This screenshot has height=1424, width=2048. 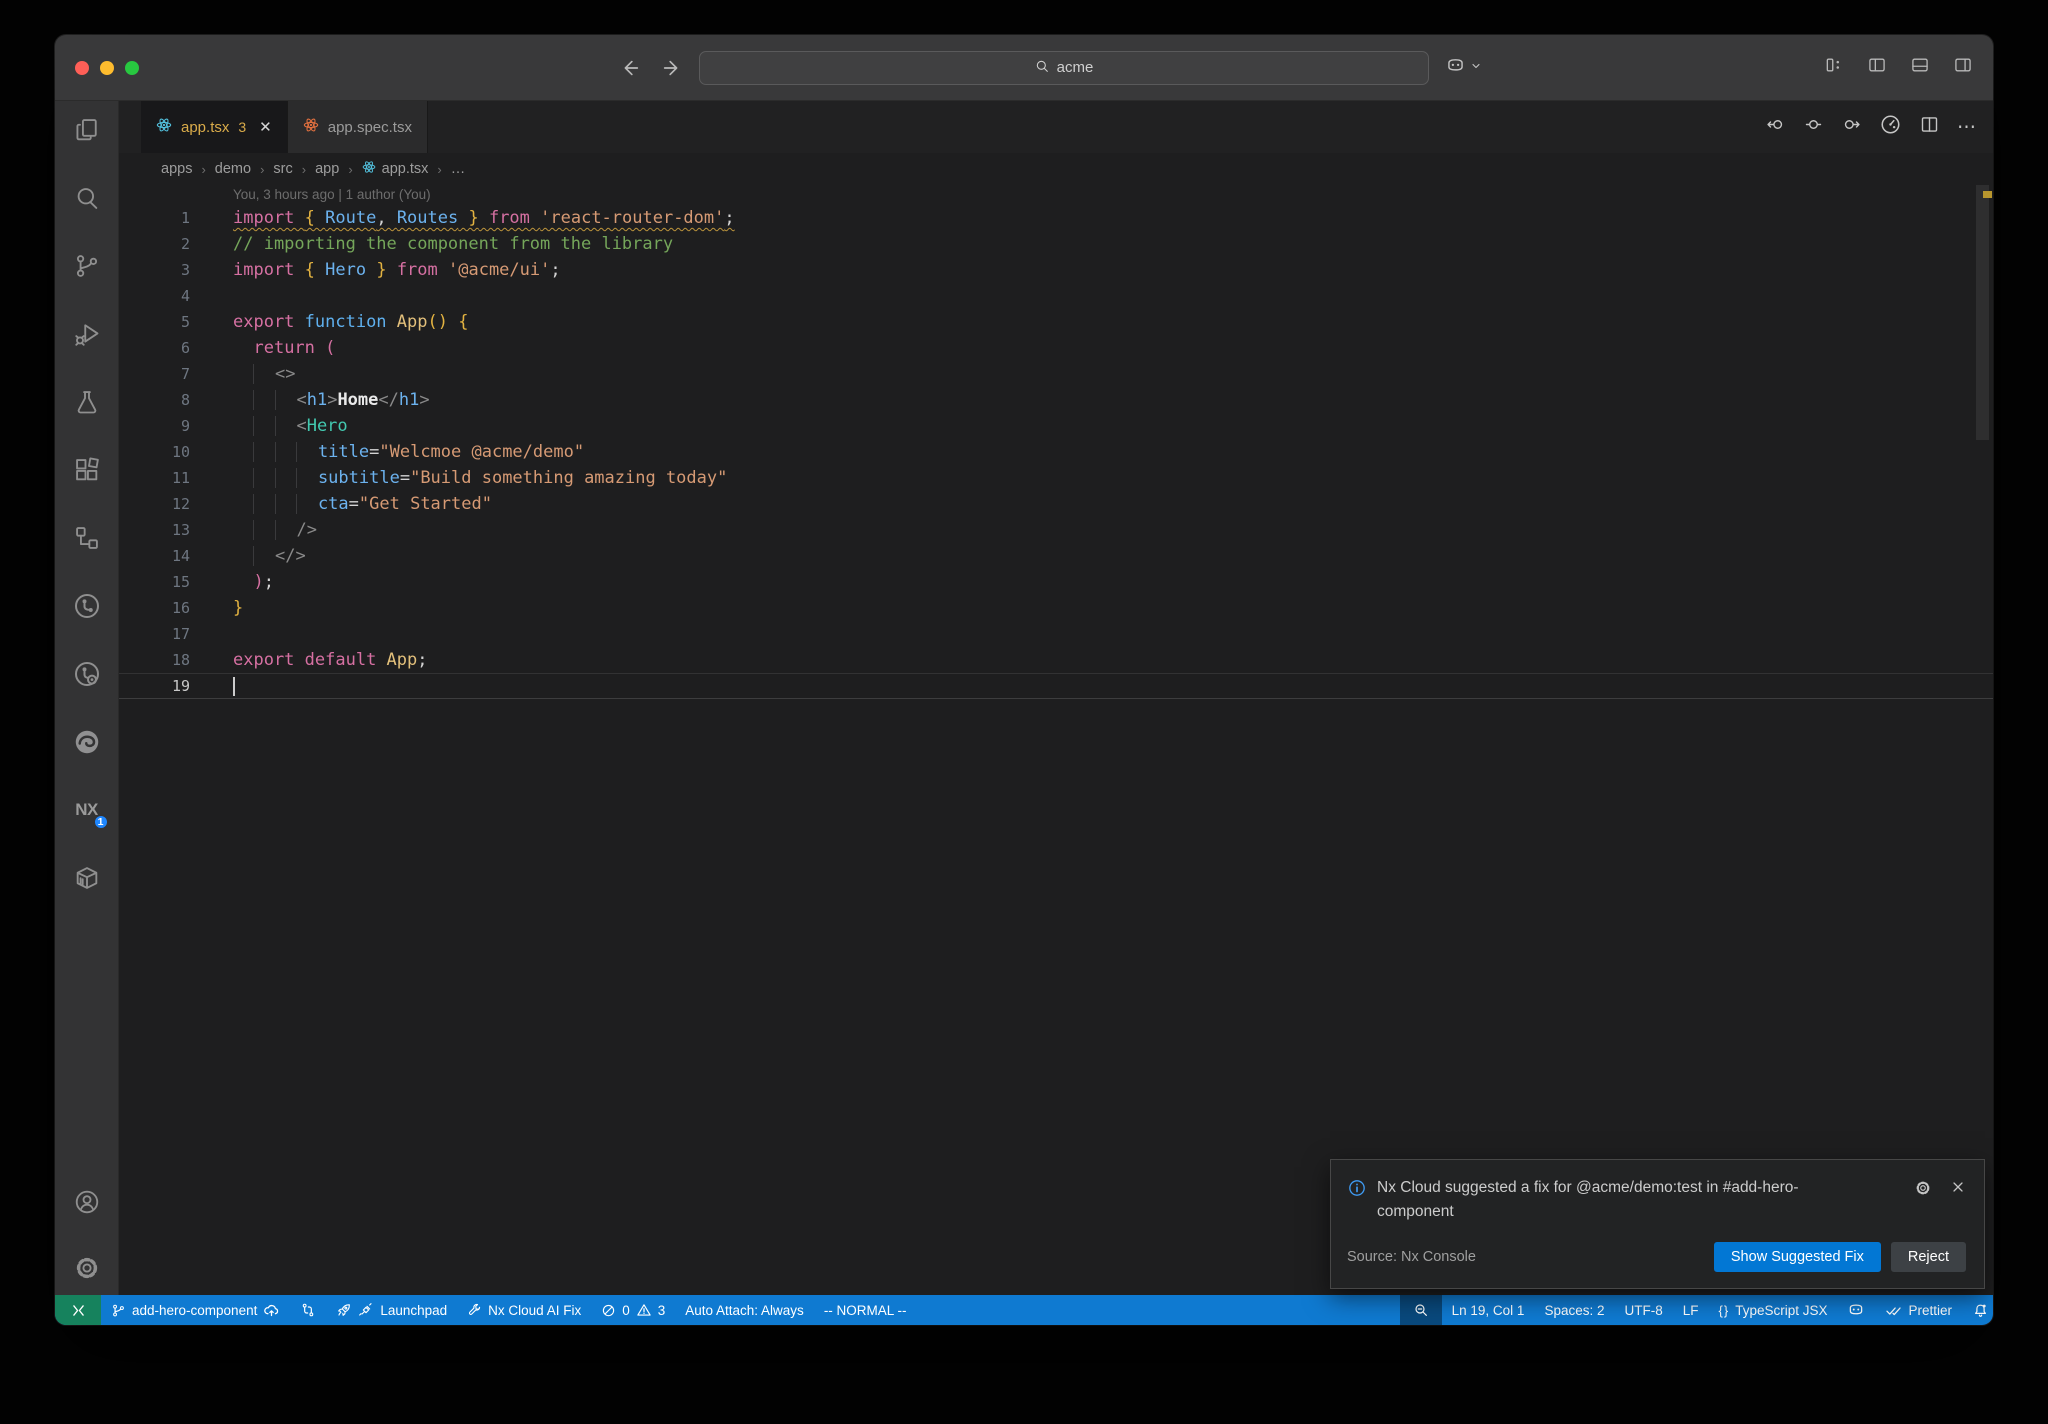 I want to click on react-test-icon, so click(x=311, y=127).